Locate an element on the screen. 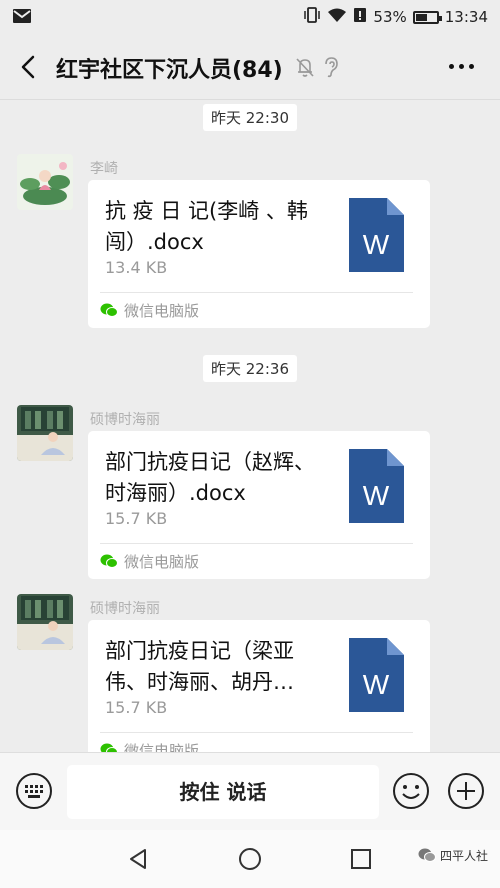 Image resolution: width=500 pixels, height=888 pixels. smiley-icon is located at coordinates (411, 791).